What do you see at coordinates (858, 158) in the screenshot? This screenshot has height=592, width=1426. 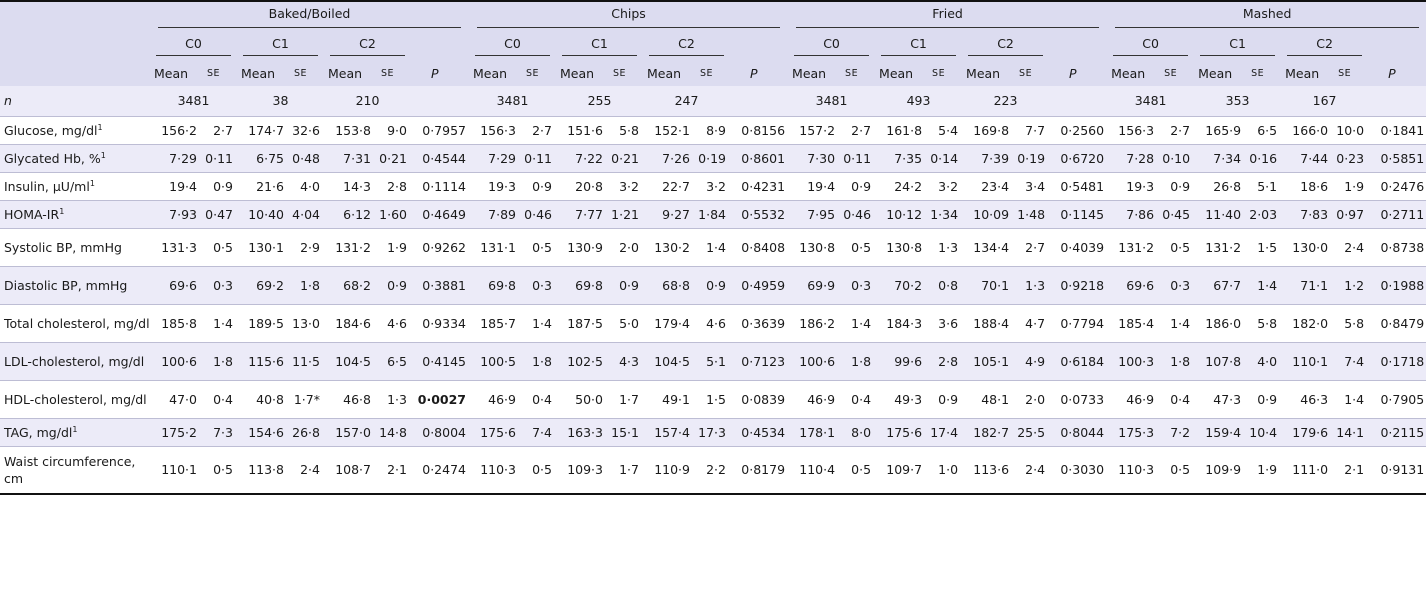 I see `se-value: 0·11` at bounding box center [858, 158].